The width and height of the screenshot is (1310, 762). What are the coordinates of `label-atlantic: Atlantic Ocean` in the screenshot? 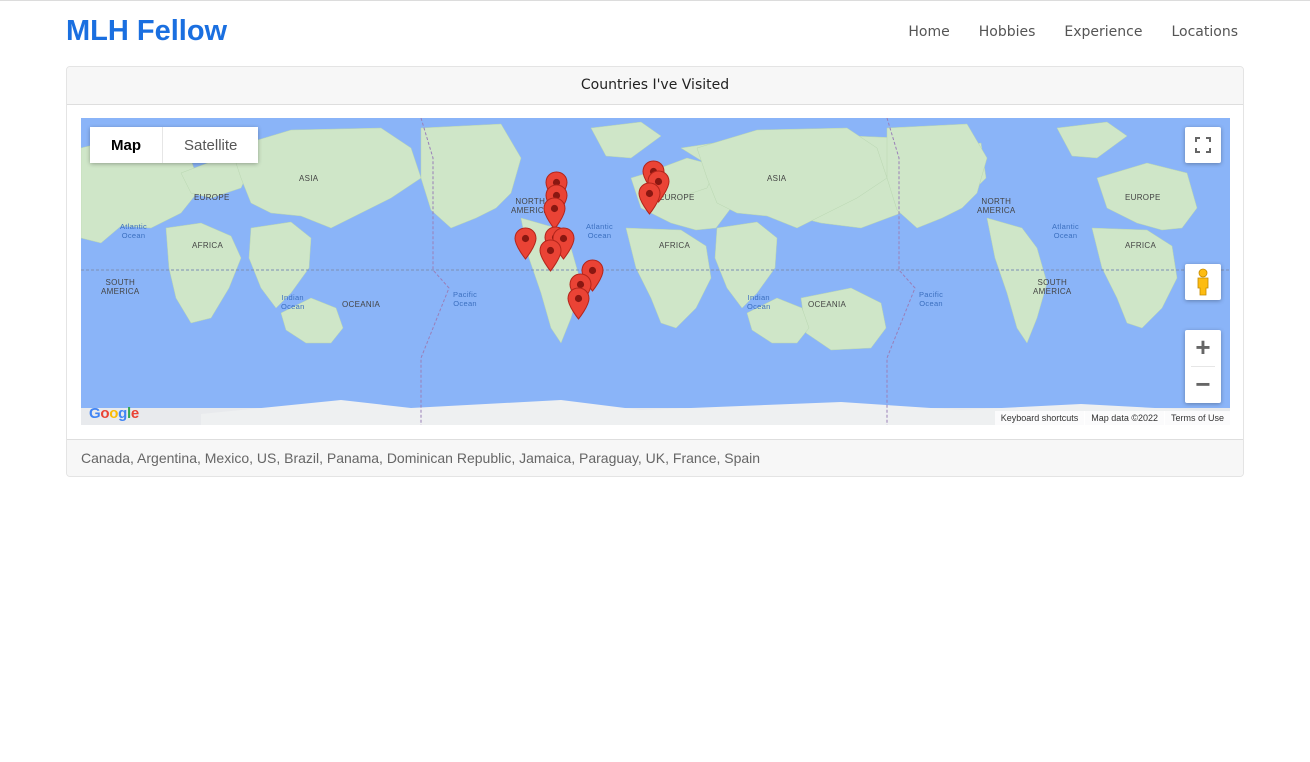 It's located at (133, 231).